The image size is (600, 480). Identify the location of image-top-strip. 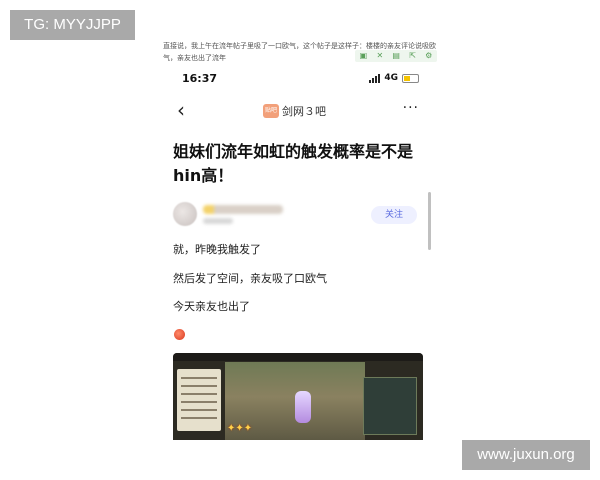
(298, 357).